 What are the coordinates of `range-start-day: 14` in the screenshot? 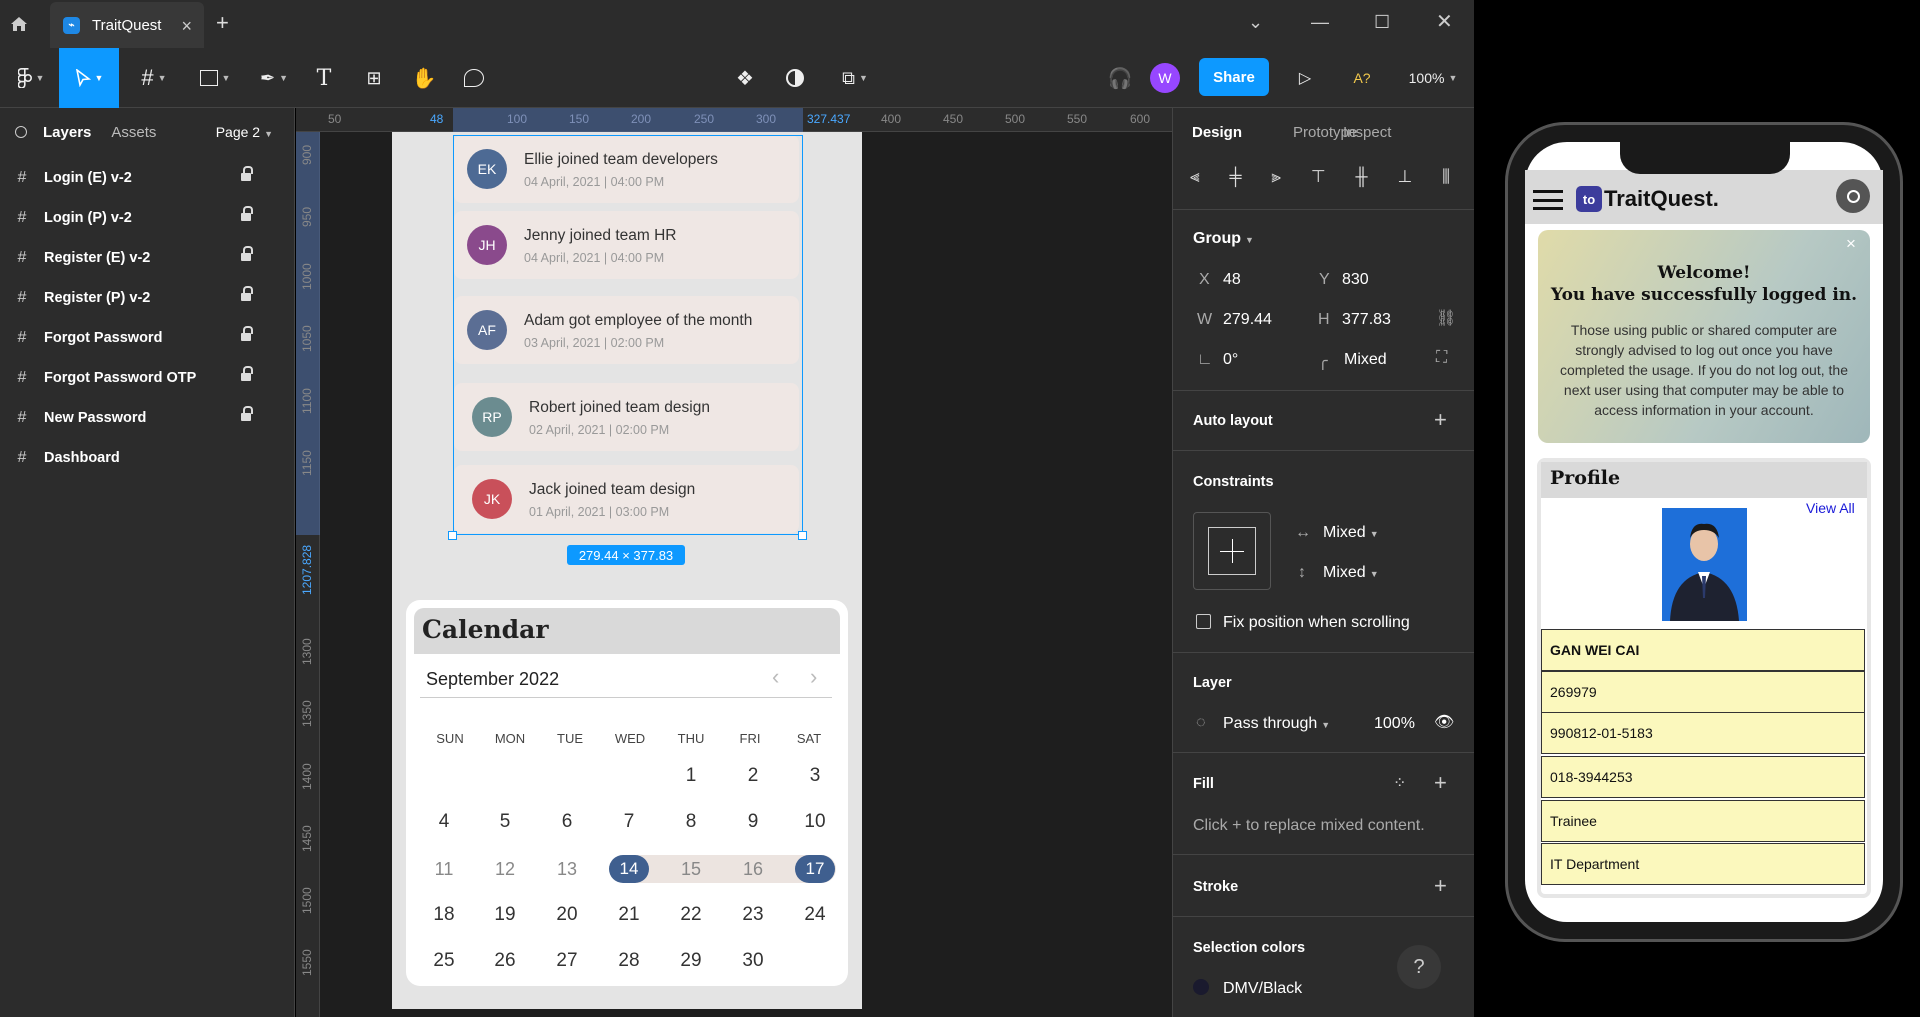 It's located at (629, 869).